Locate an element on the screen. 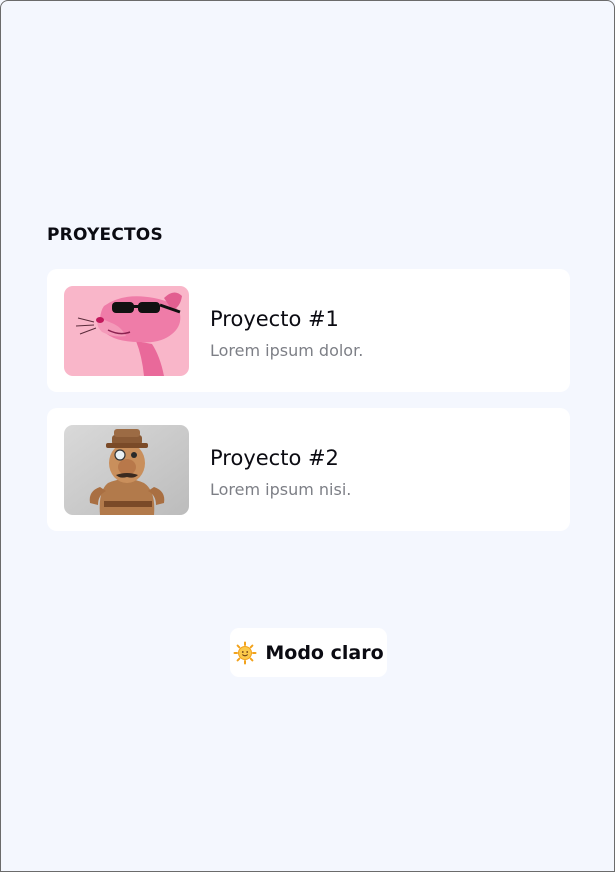  light-mode-button: Modo claro is located at coordinates (308, 652).